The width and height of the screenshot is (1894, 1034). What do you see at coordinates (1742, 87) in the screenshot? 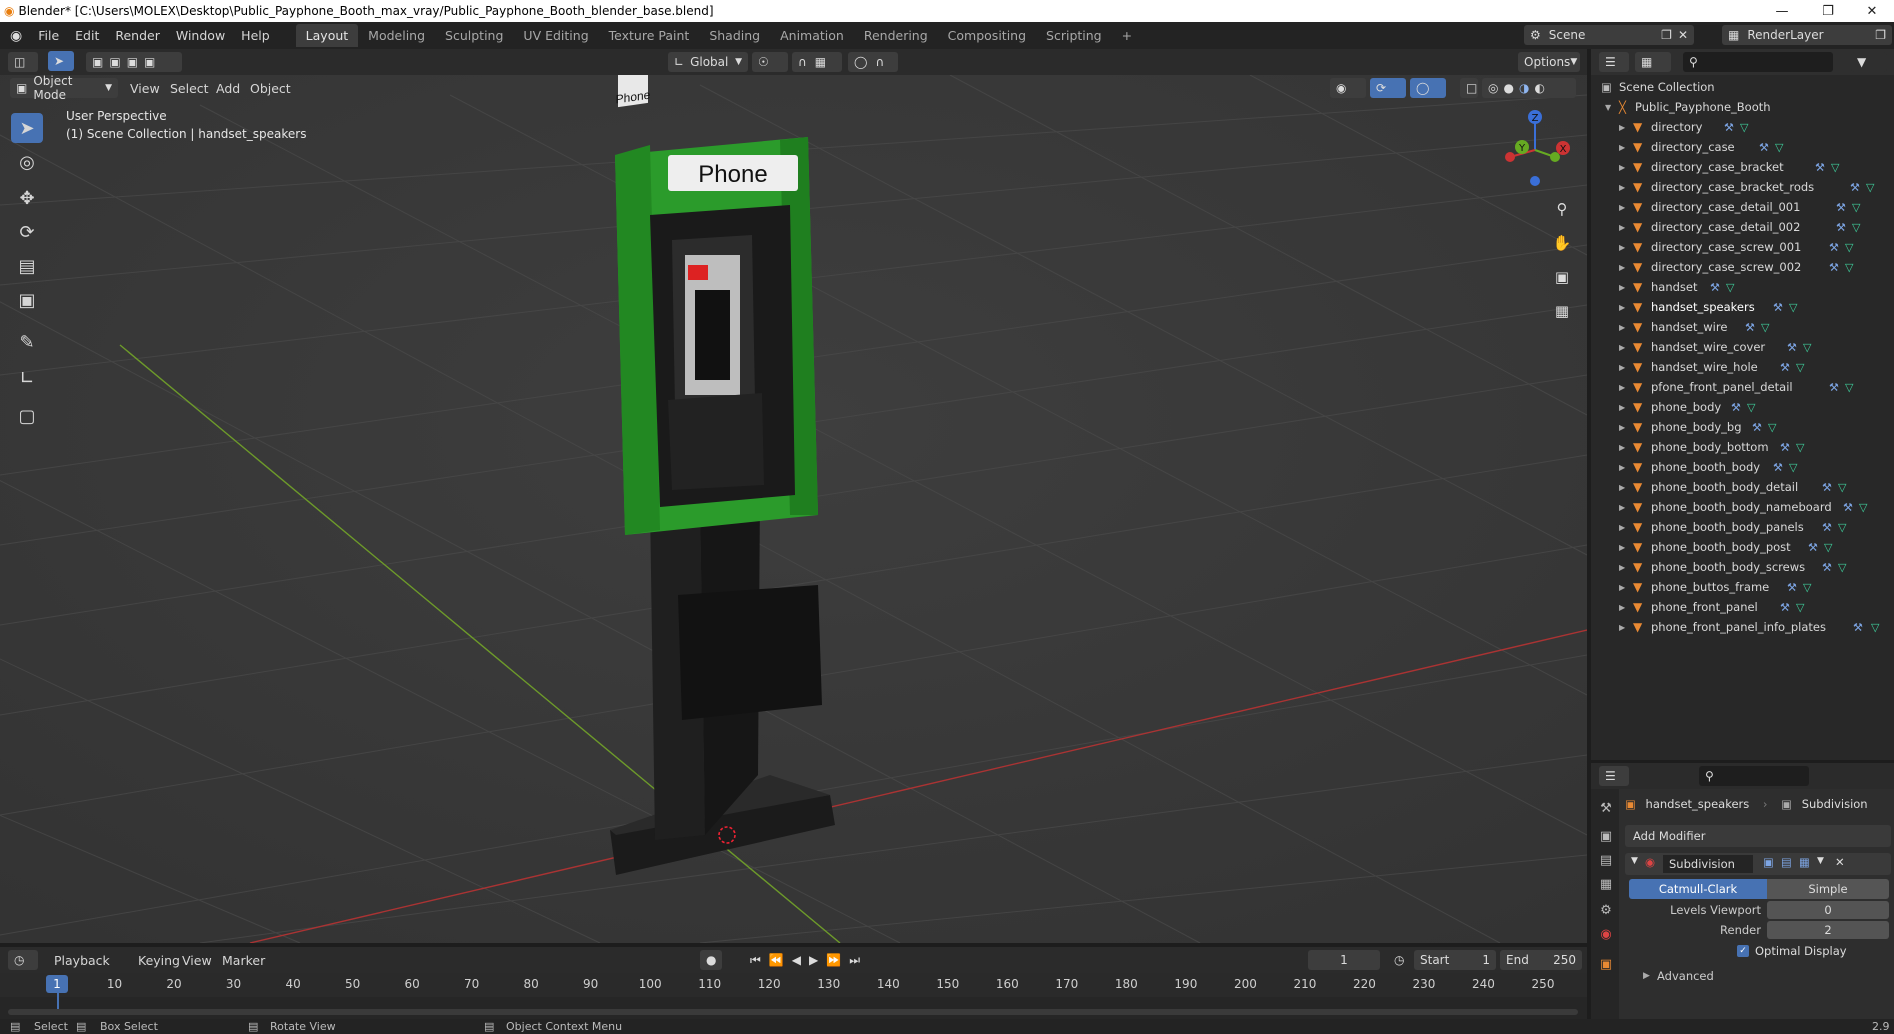
I see `outliner-scene-collection: ▣ Scene Collection` at bounding box center [1742, 87].